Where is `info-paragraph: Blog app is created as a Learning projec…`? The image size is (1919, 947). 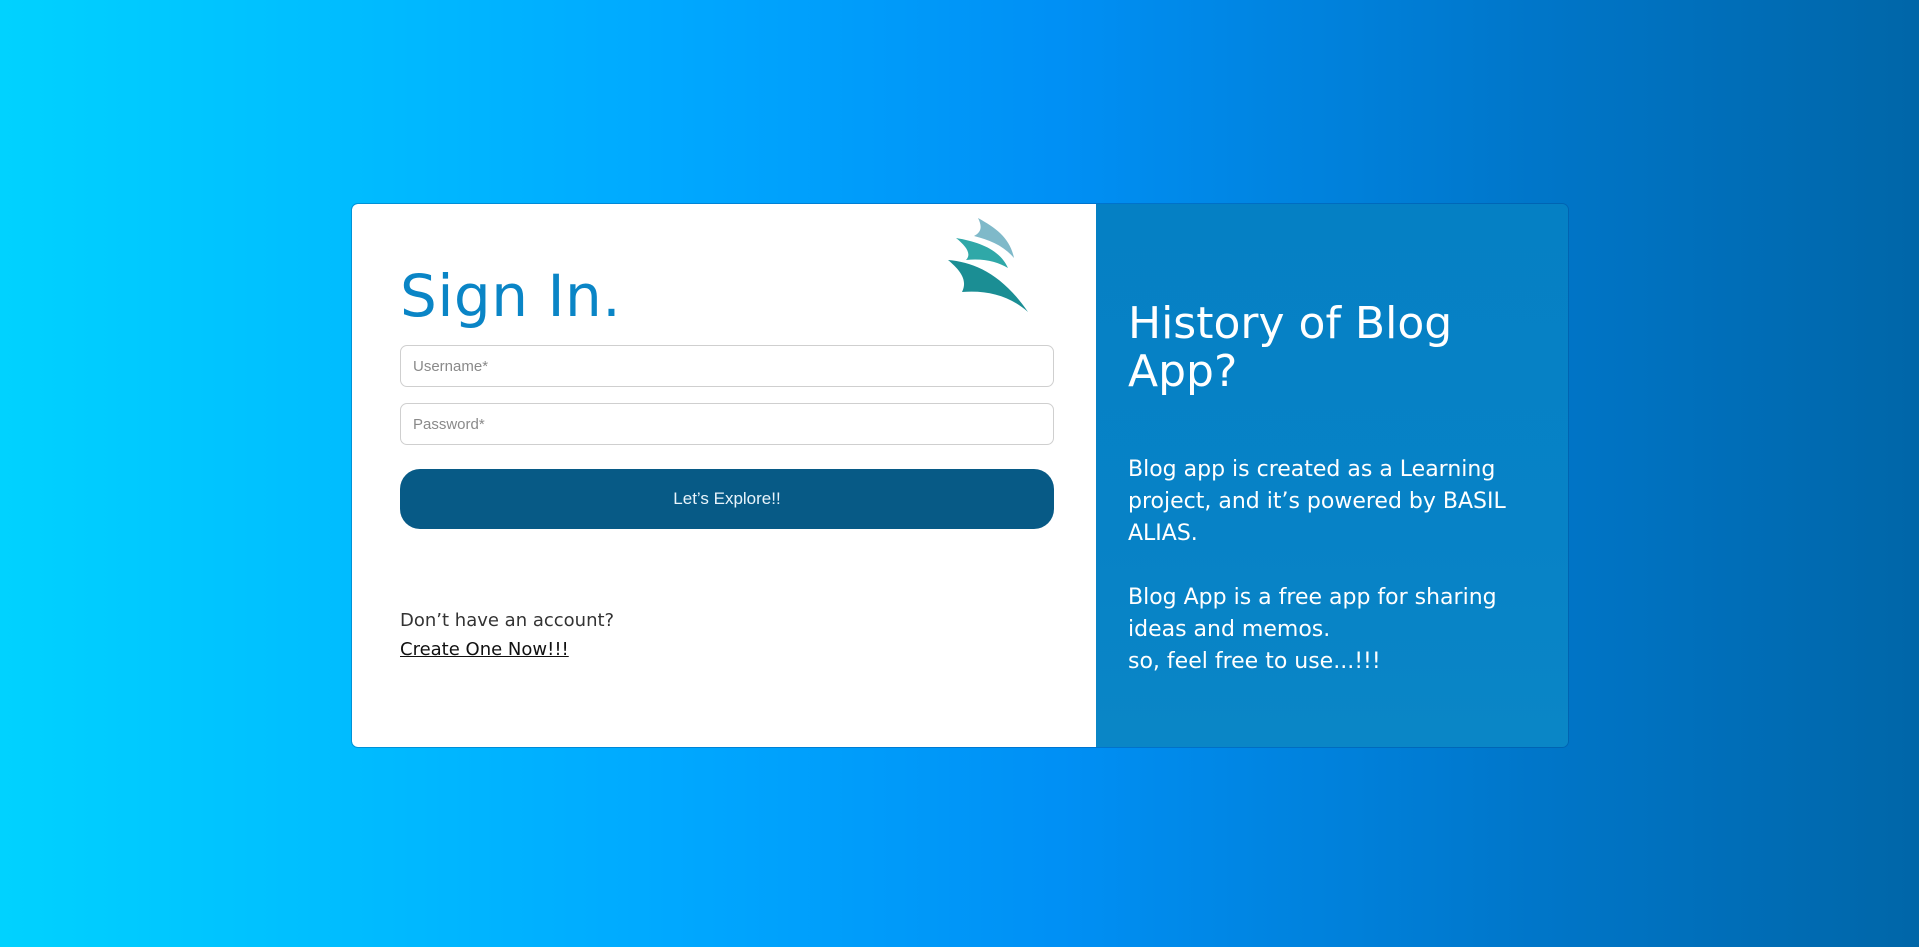 info-paragraph: Blog app is created as a Learning projec… is located at coordinates (1317, 501).